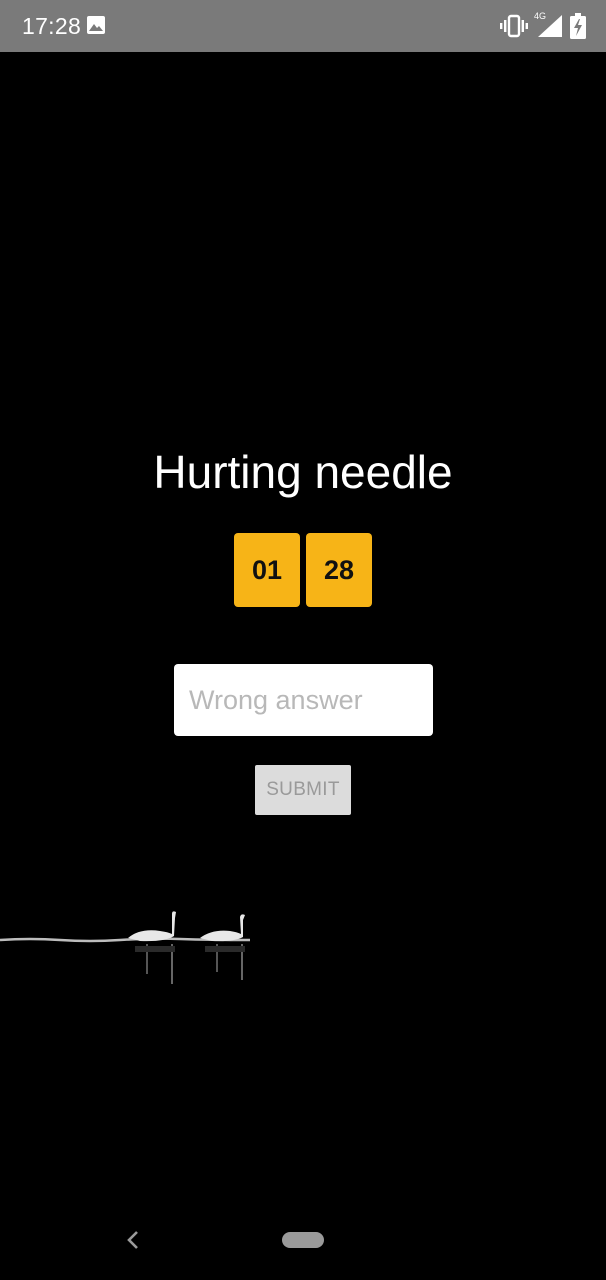  Describe the element at coordinates (96, 25) in the screenshot. I see `image-icon` at that location.